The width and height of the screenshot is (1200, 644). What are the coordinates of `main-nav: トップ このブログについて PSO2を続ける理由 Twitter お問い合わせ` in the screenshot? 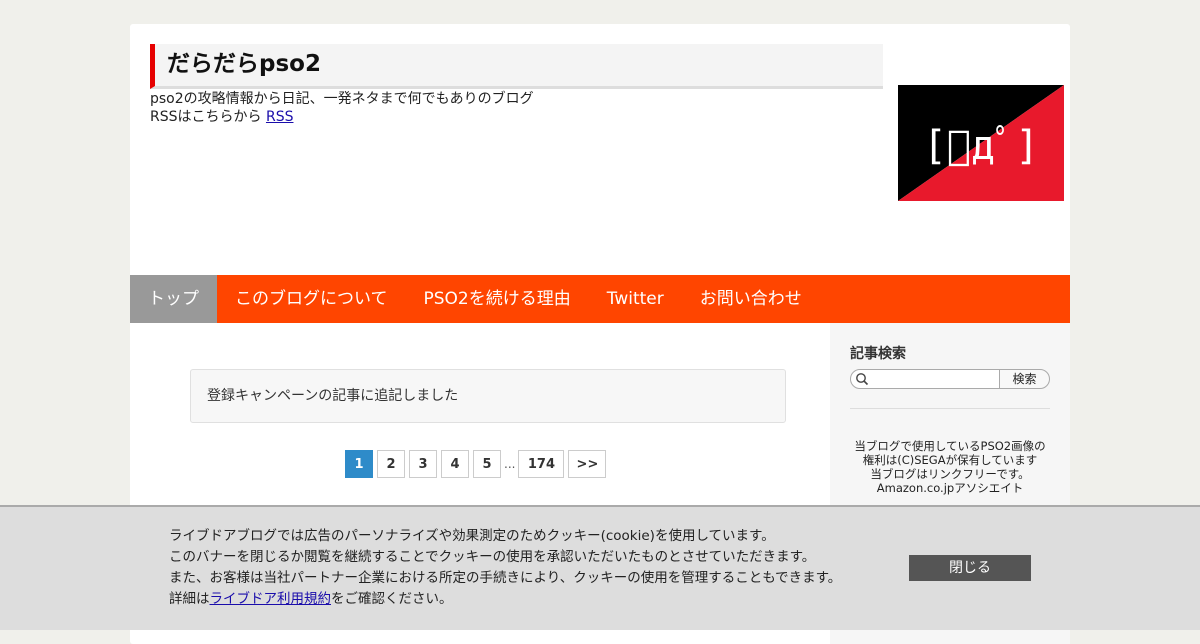 It's located at (600, 299).